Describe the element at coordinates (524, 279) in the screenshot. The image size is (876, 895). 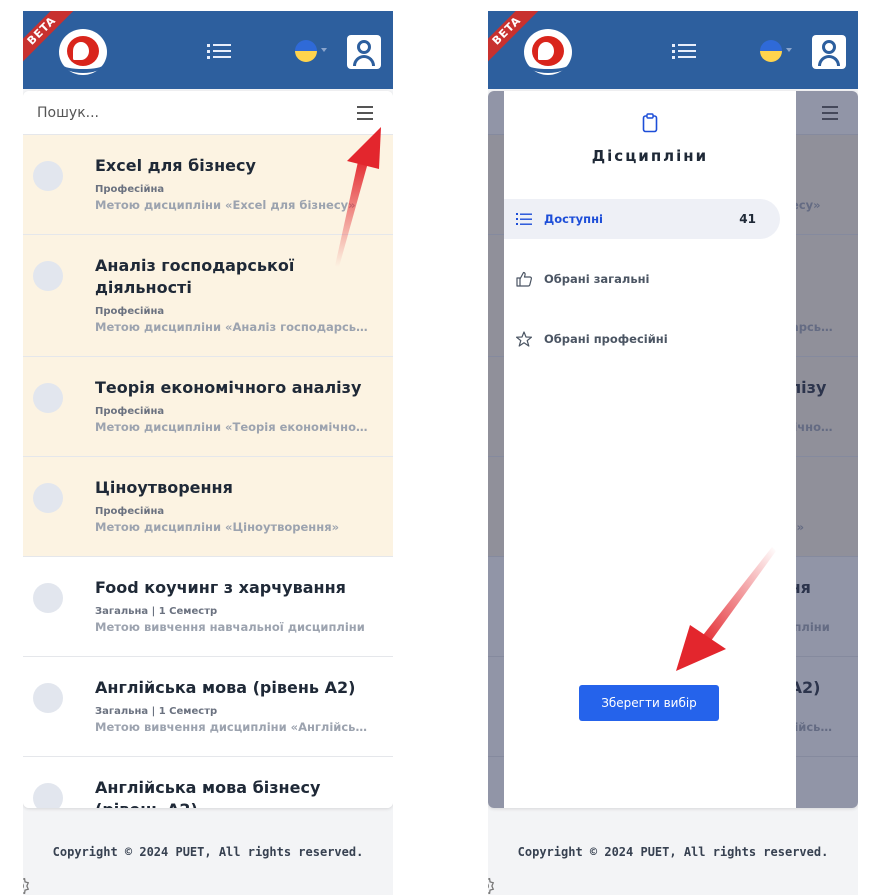
I see `thumbs-up-icon` at that location.